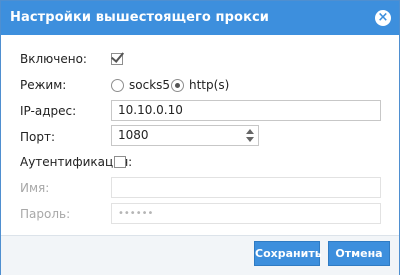 The width and height of the screenshot is (400, 275). I want to click on spinner-icon, so click(250, 135).